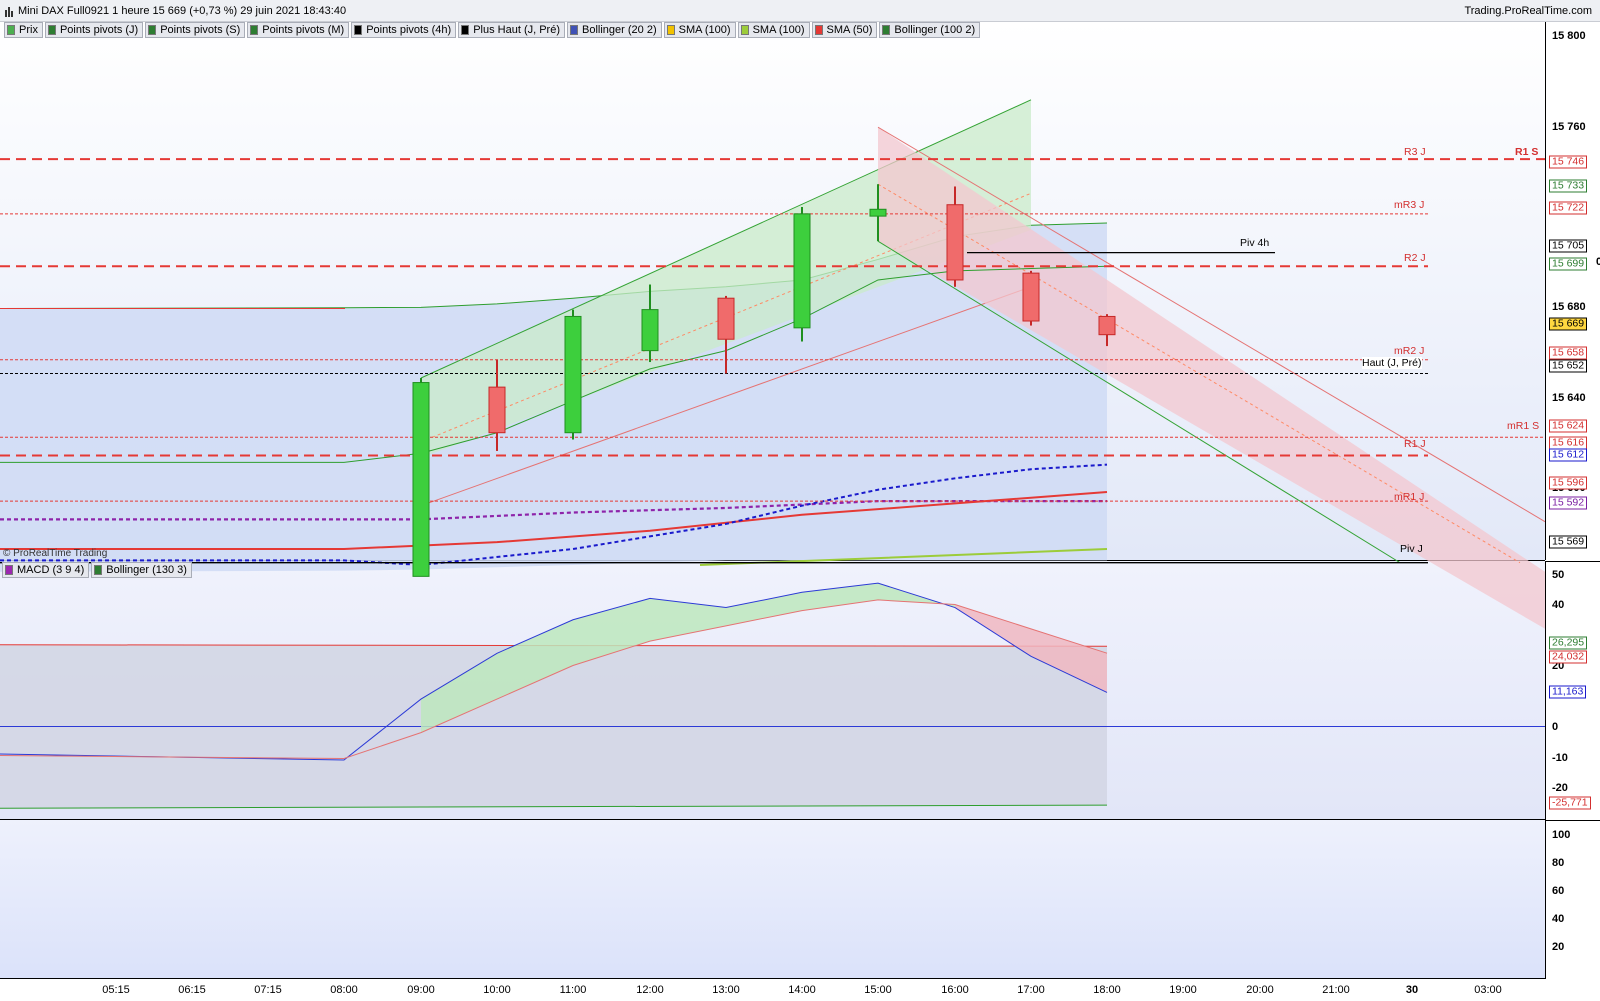 The image size is (1600, 1001). I want to click on pivot-label-r1: R1 J, so click(1415, 444).